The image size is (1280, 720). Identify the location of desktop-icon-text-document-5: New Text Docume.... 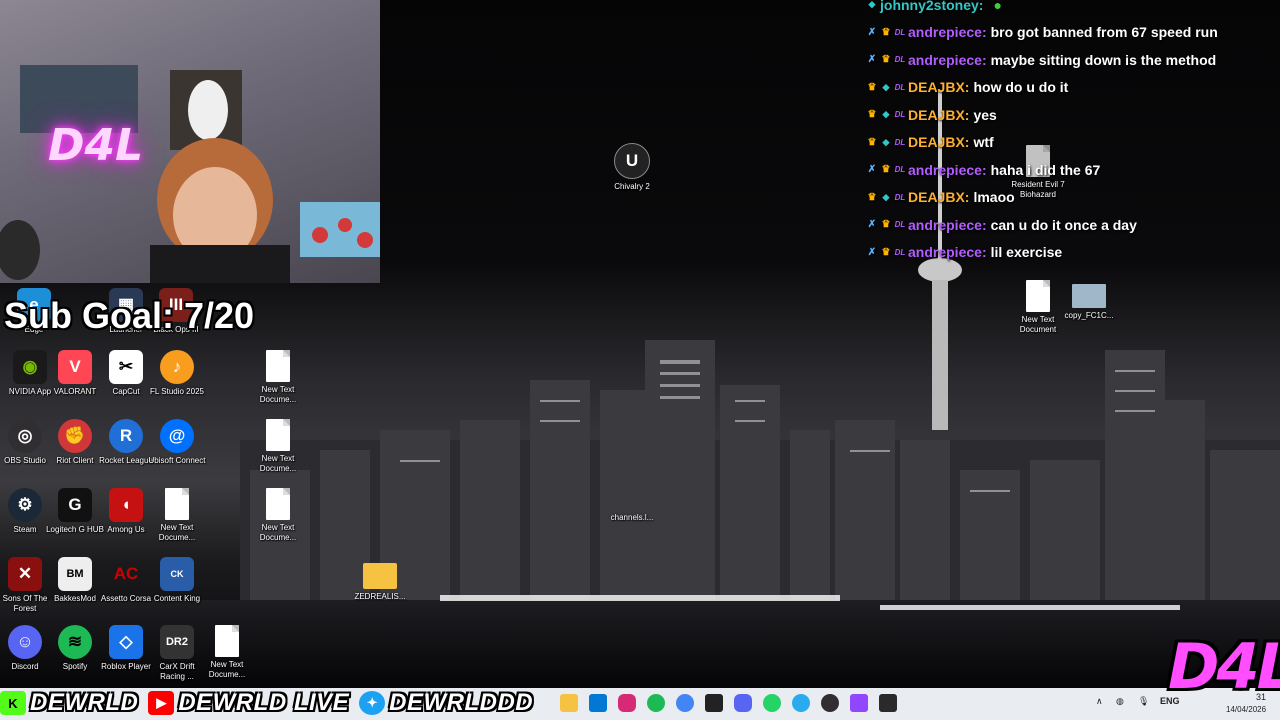
(227, 652).